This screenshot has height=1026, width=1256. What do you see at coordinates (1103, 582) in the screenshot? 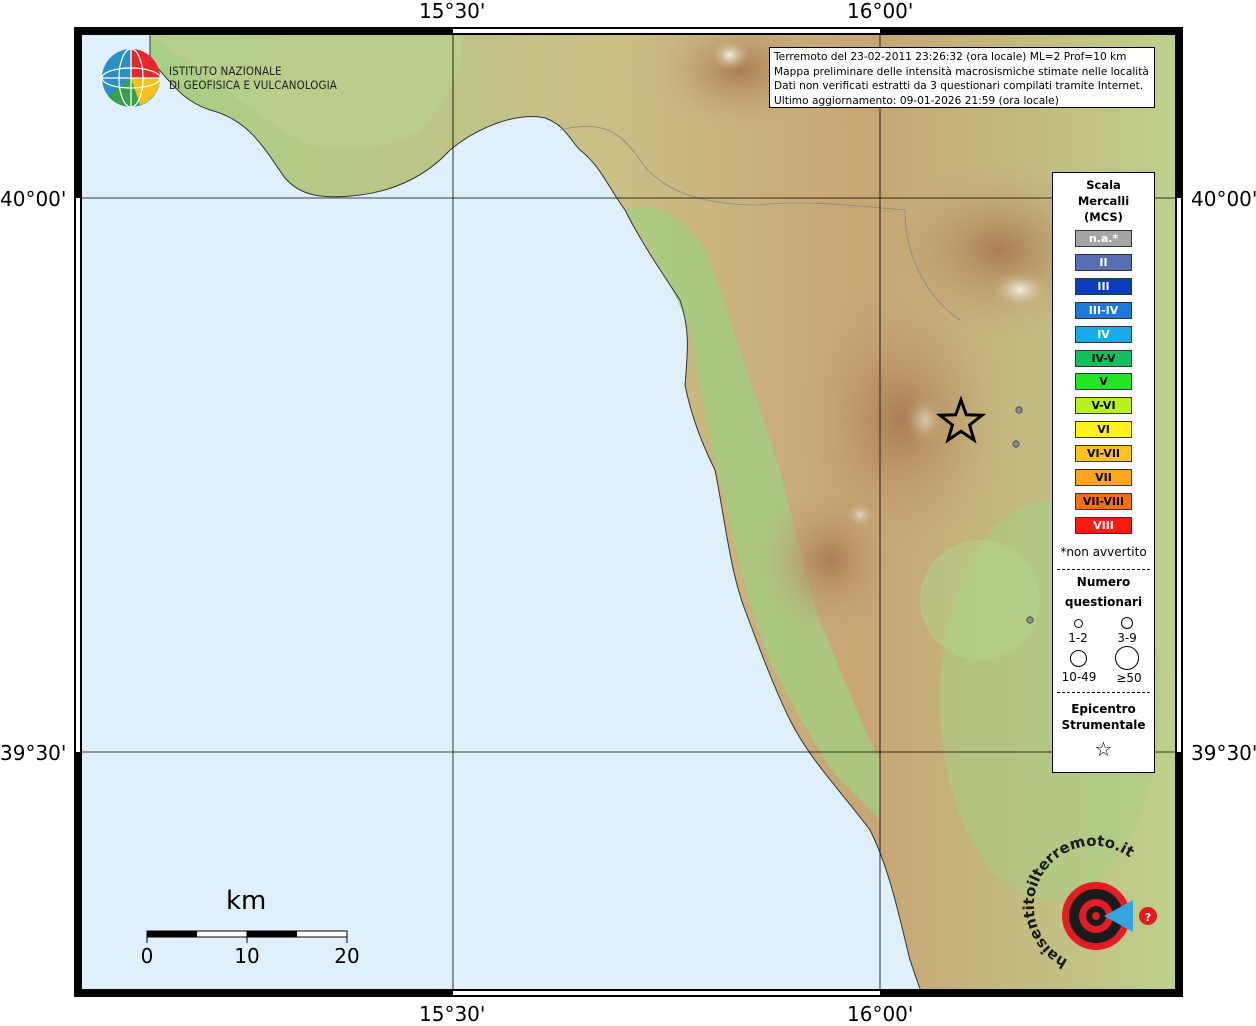
I see `questionnaires-heading-line1: Numero` at bounding box center [1103, 582].